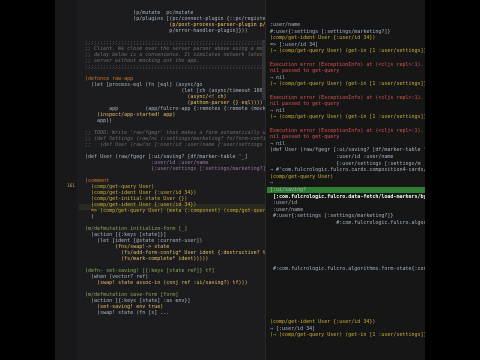 The image size is (480, 360). What do you see at coordinates (344, 163) in the screenshot?
I see `repl-line: {:user/settings [:settings/m` at bounding box center [344, 163].